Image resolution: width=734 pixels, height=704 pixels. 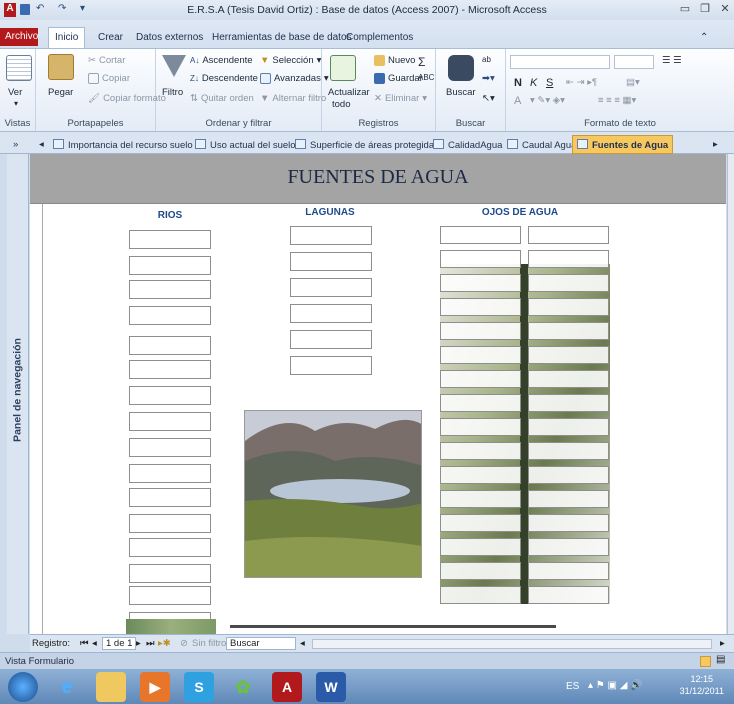 I want to click on descendente-button: Z↓ Descendente, so click(x=224, y=78).